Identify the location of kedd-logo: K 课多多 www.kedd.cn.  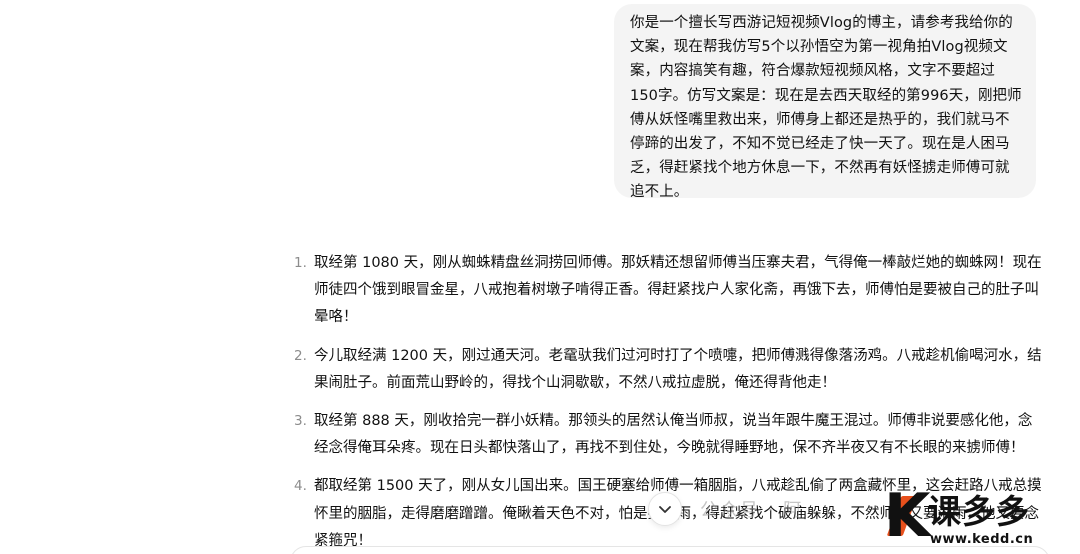
(982, 517).